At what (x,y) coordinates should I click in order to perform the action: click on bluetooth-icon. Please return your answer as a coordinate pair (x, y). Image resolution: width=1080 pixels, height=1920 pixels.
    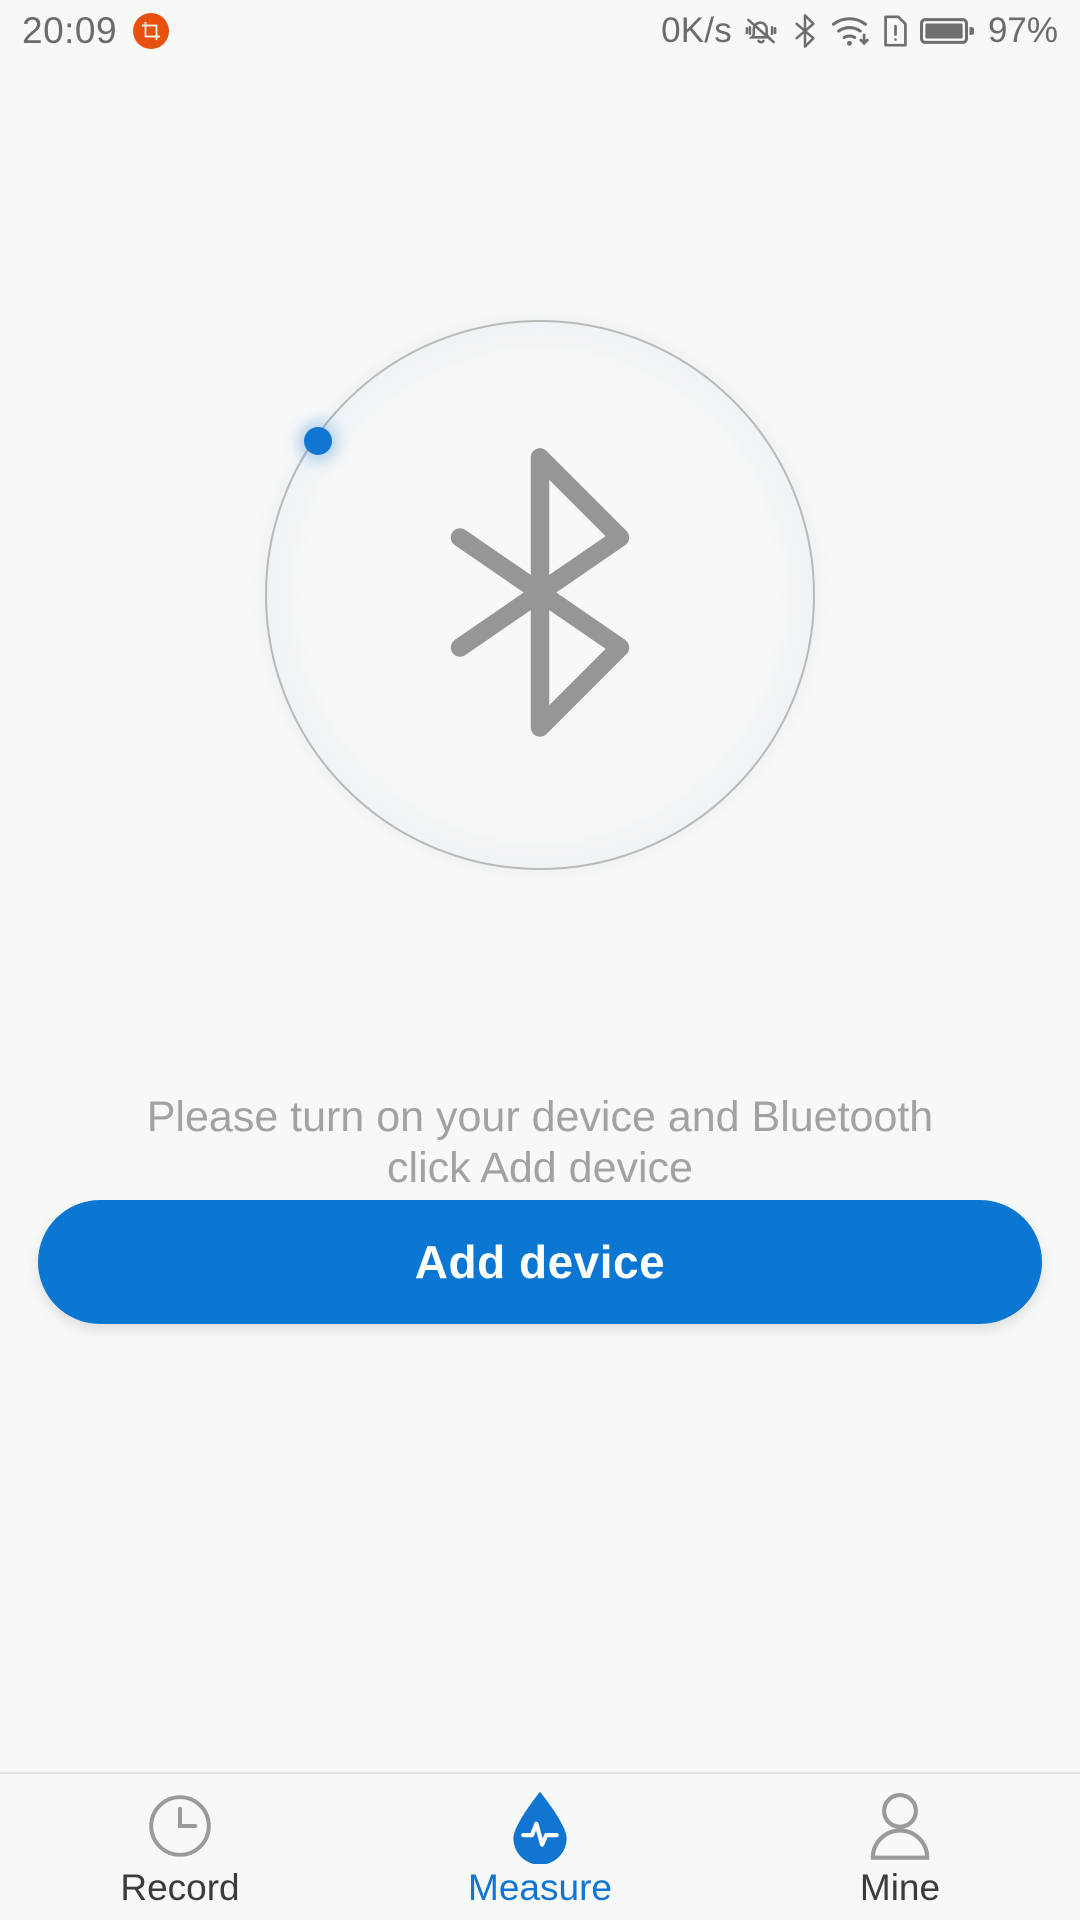
    Looking at the image, I should click on (805, 31).